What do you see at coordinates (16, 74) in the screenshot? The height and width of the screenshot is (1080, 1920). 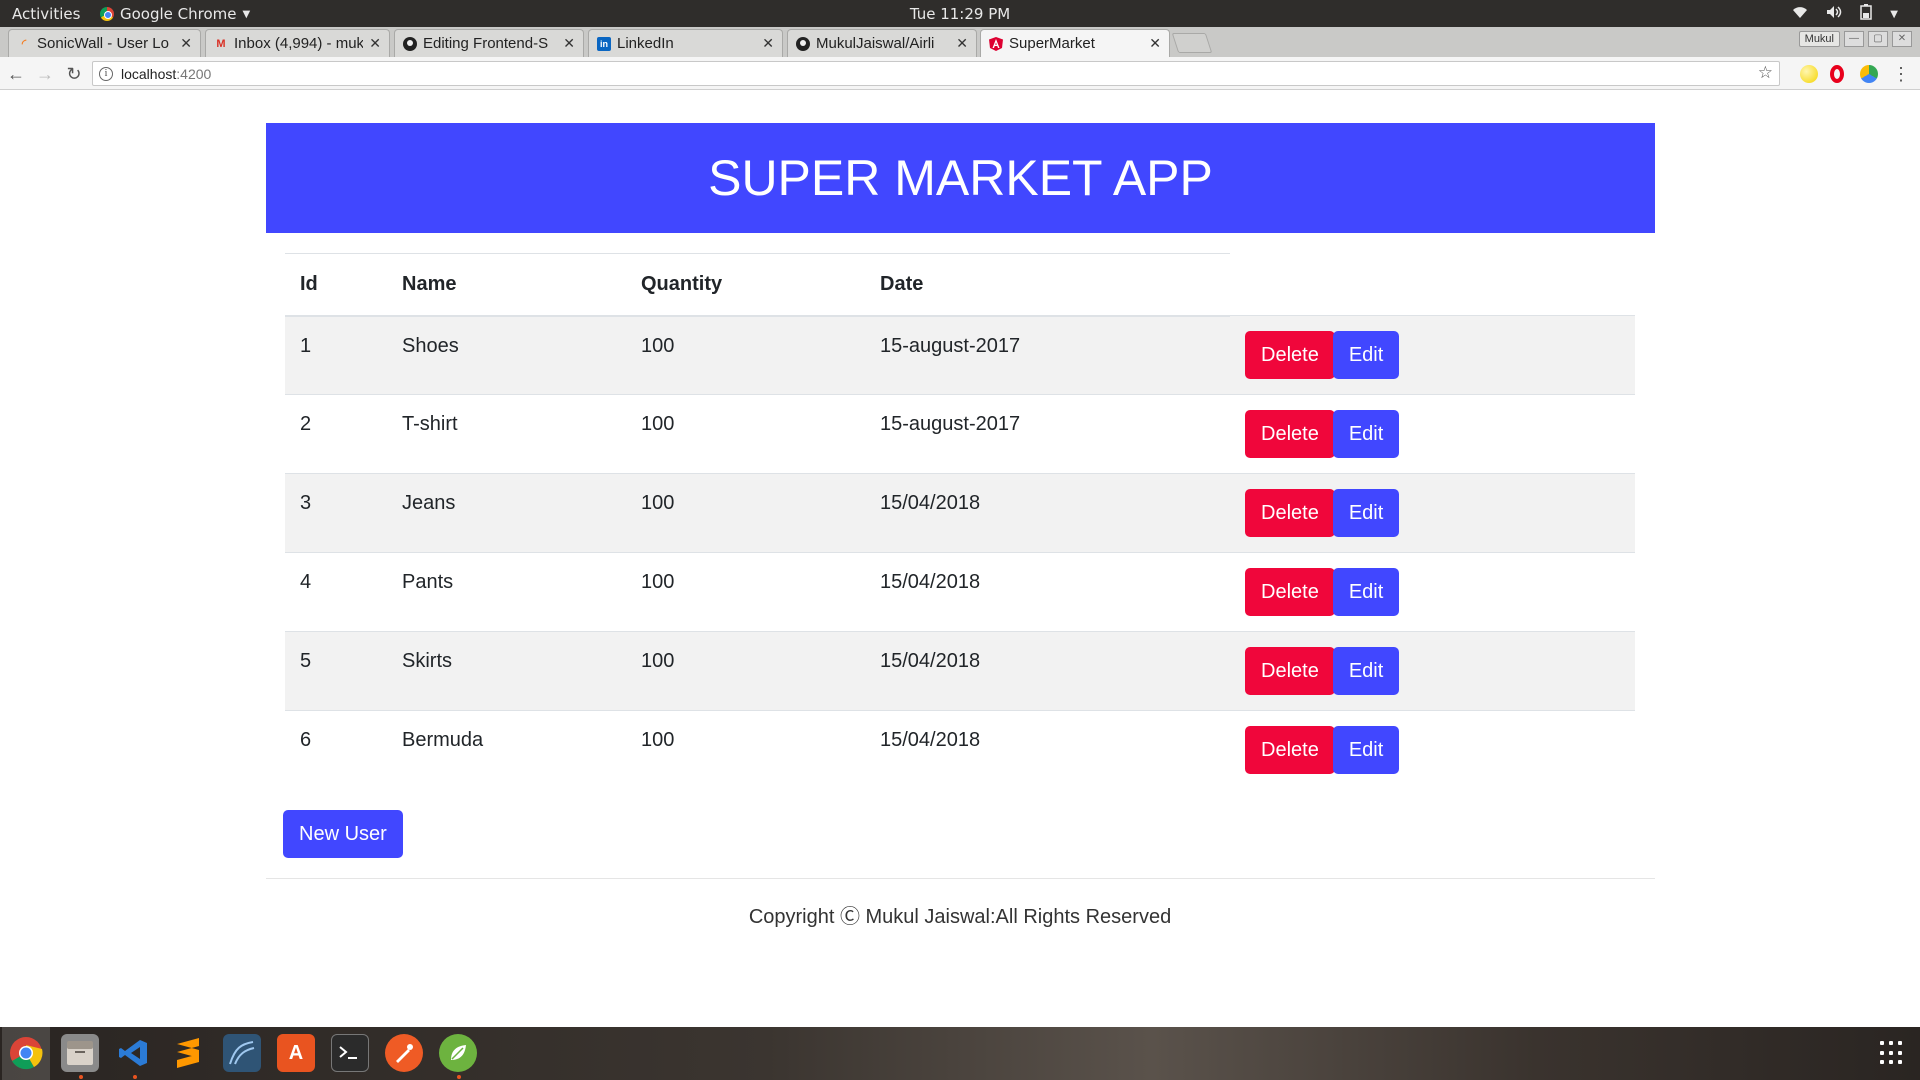 I see `back-icon: ←` at bounding box center [16, 74].